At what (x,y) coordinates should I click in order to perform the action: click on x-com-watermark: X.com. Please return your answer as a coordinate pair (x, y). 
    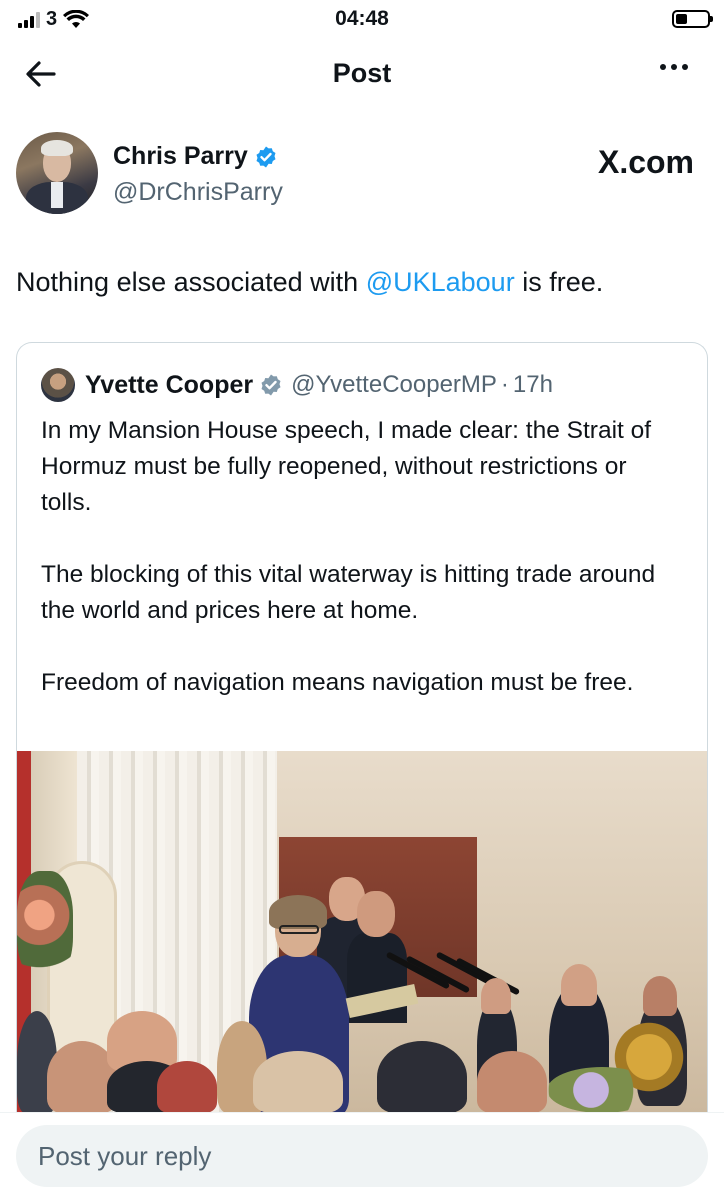
    Looking at the image, I should click on (645, 162).